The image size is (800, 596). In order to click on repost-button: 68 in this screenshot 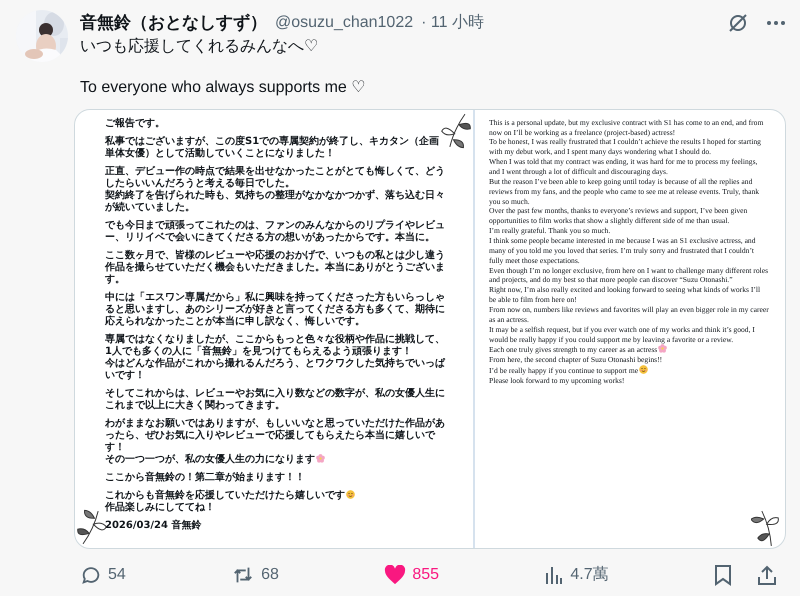, I will do `click(255, 574)`.